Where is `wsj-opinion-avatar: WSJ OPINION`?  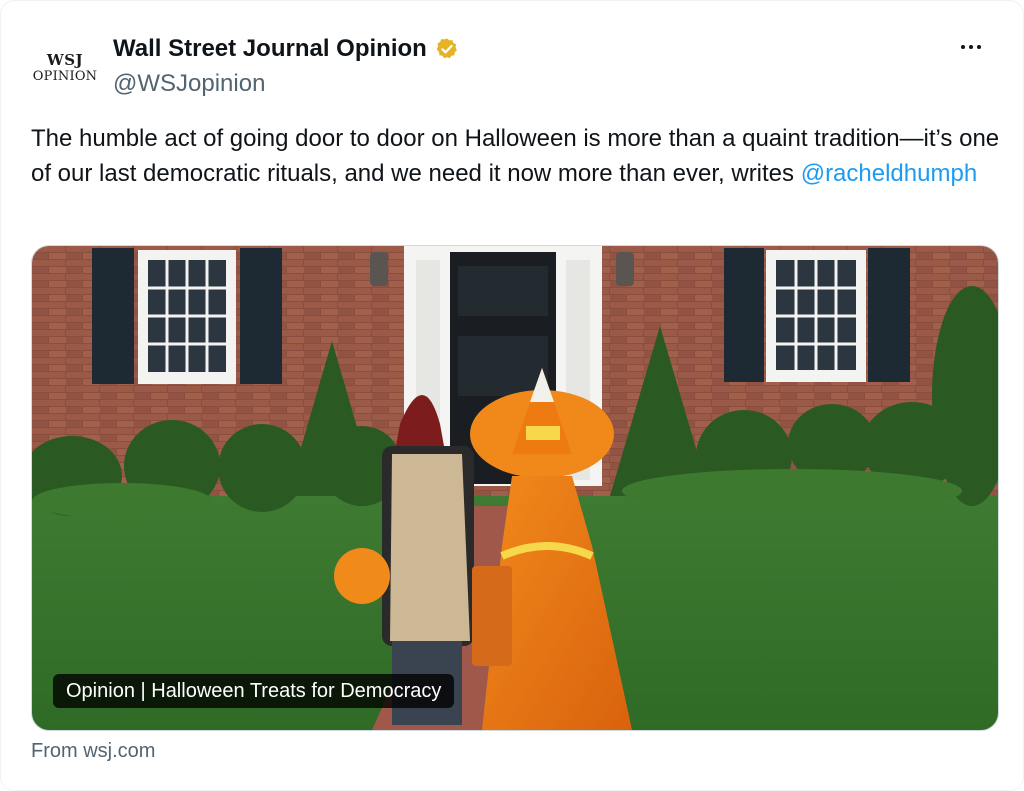 wsj-opinion-avatar: WSJ OPINION is located at coordinates (65, 68).